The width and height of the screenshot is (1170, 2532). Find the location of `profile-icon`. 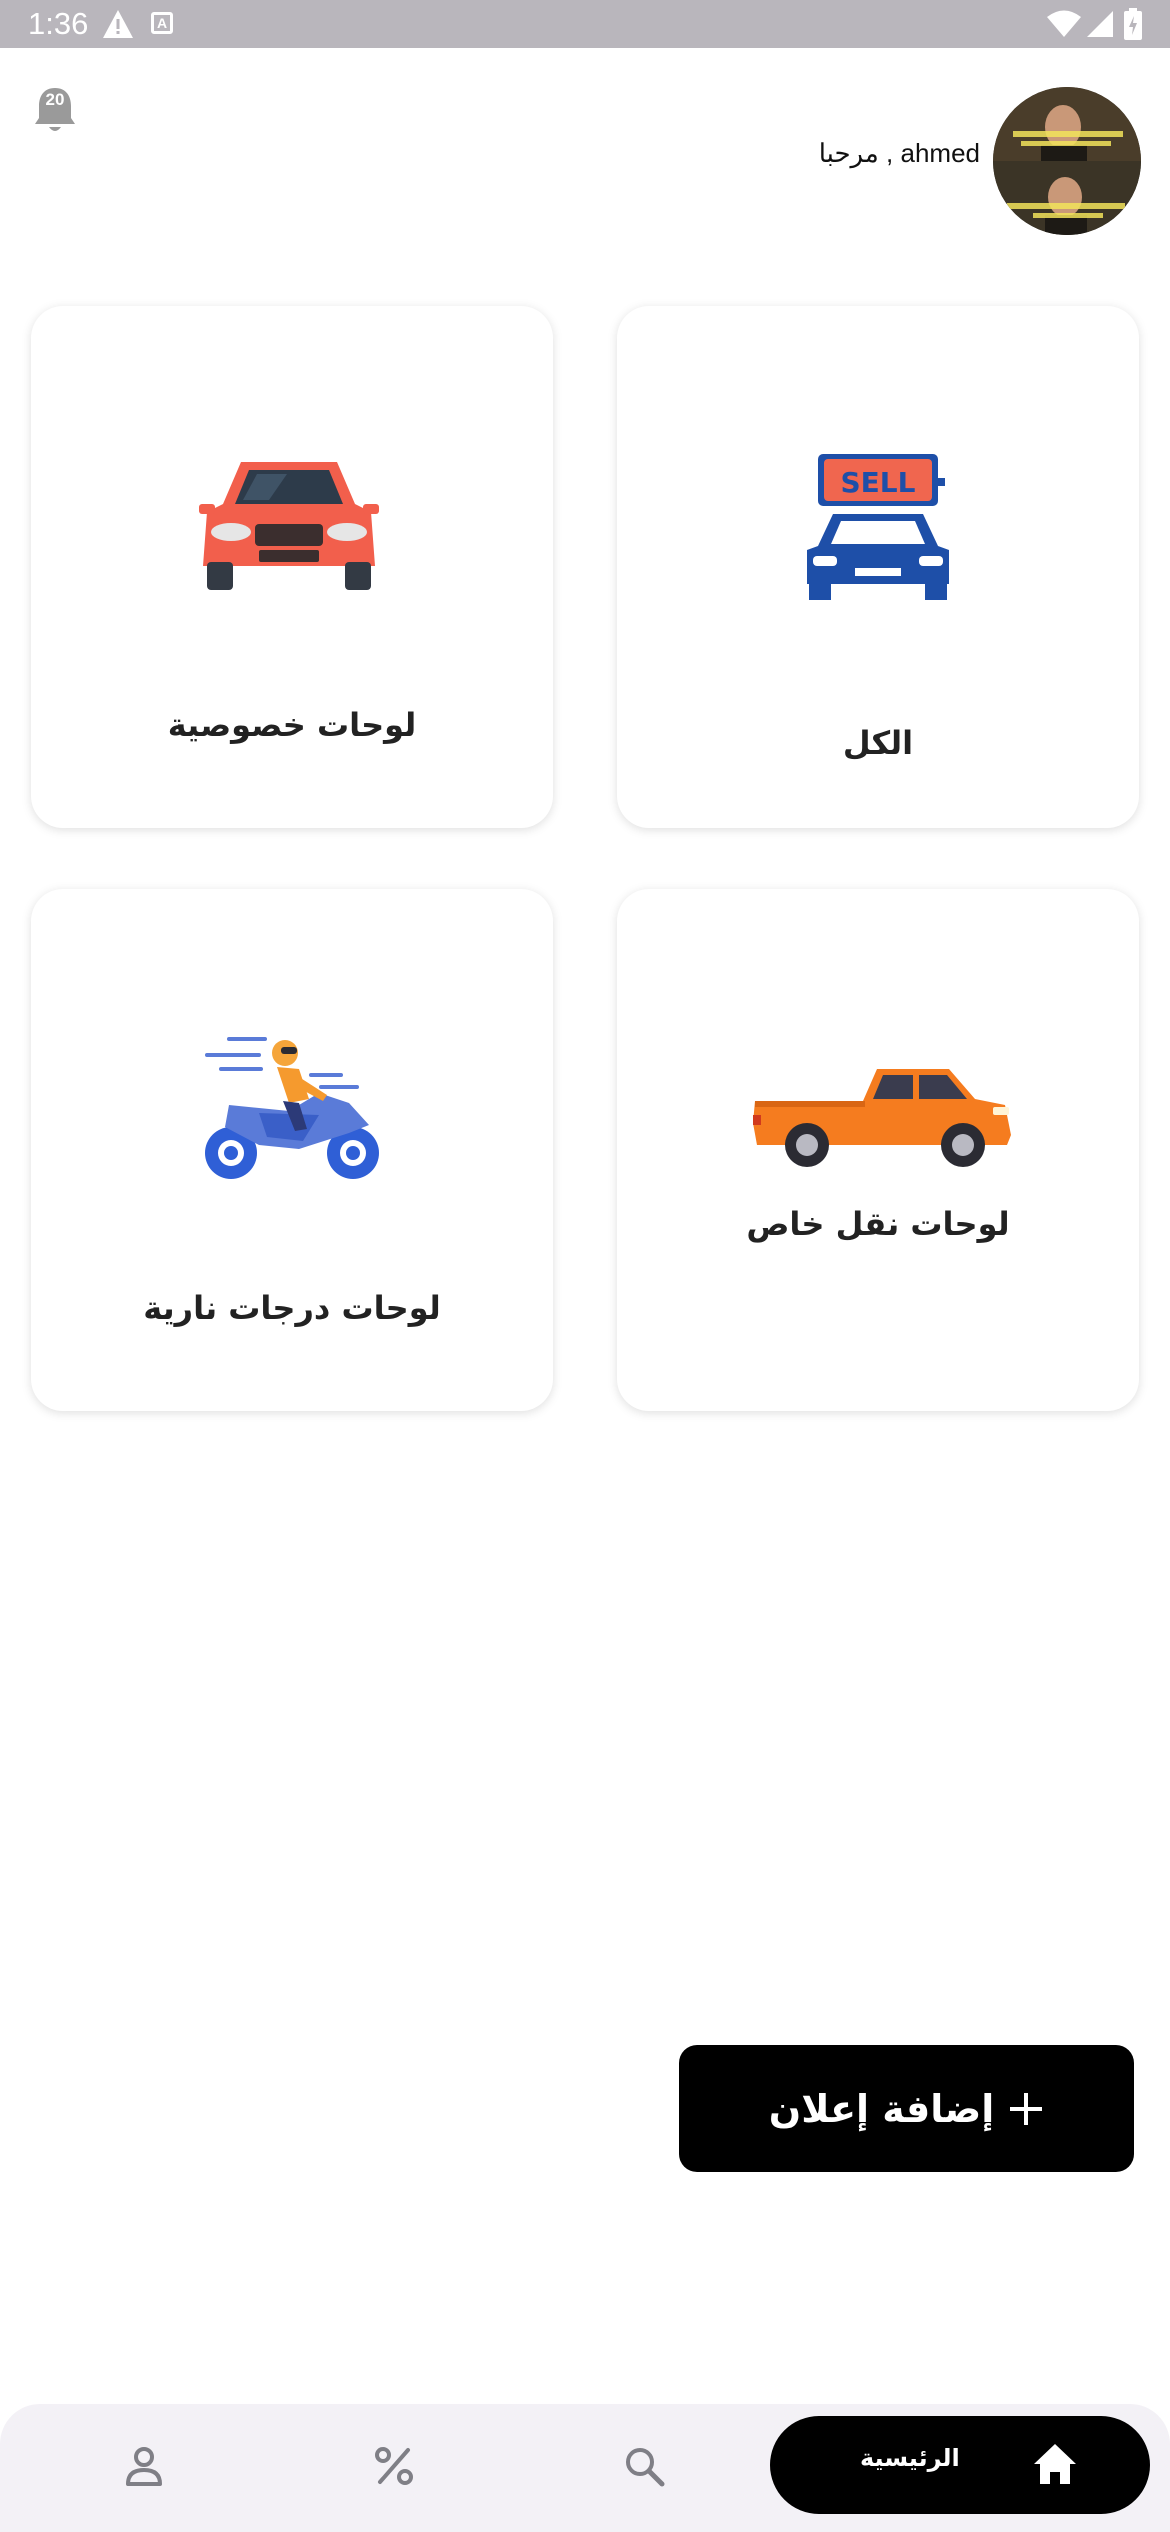

profile-icon is located at coordinates (144, 2466).